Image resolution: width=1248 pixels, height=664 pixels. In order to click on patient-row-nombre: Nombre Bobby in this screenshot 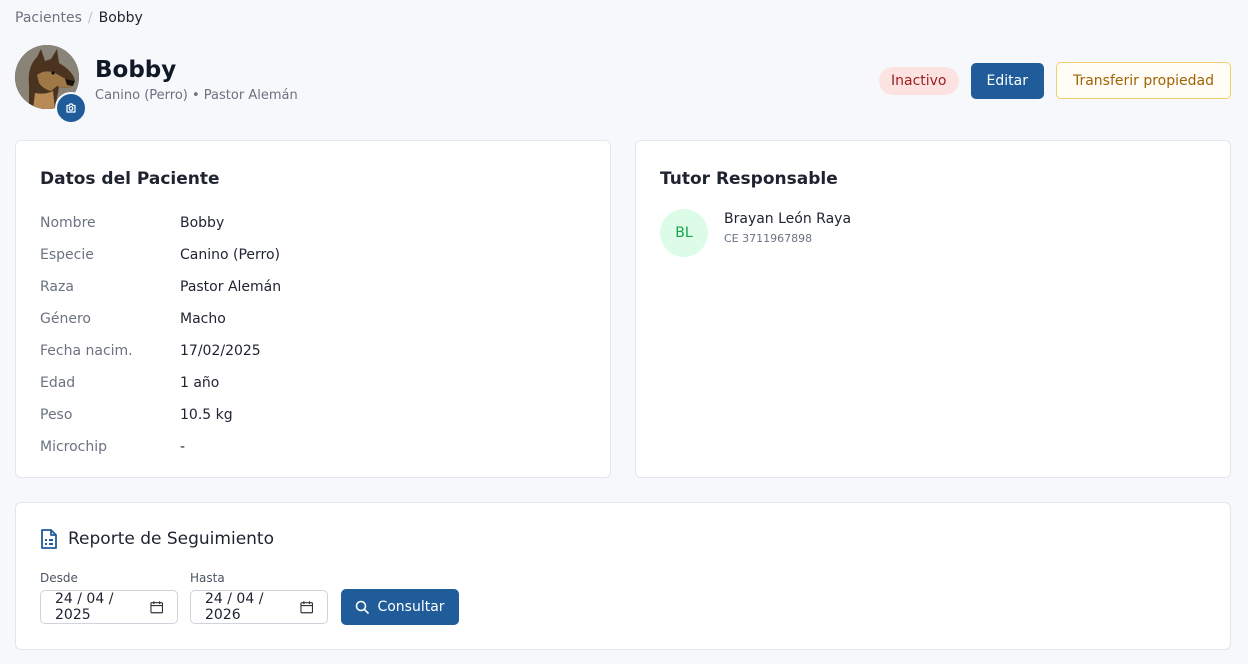, I will do `click(310, 223)`.